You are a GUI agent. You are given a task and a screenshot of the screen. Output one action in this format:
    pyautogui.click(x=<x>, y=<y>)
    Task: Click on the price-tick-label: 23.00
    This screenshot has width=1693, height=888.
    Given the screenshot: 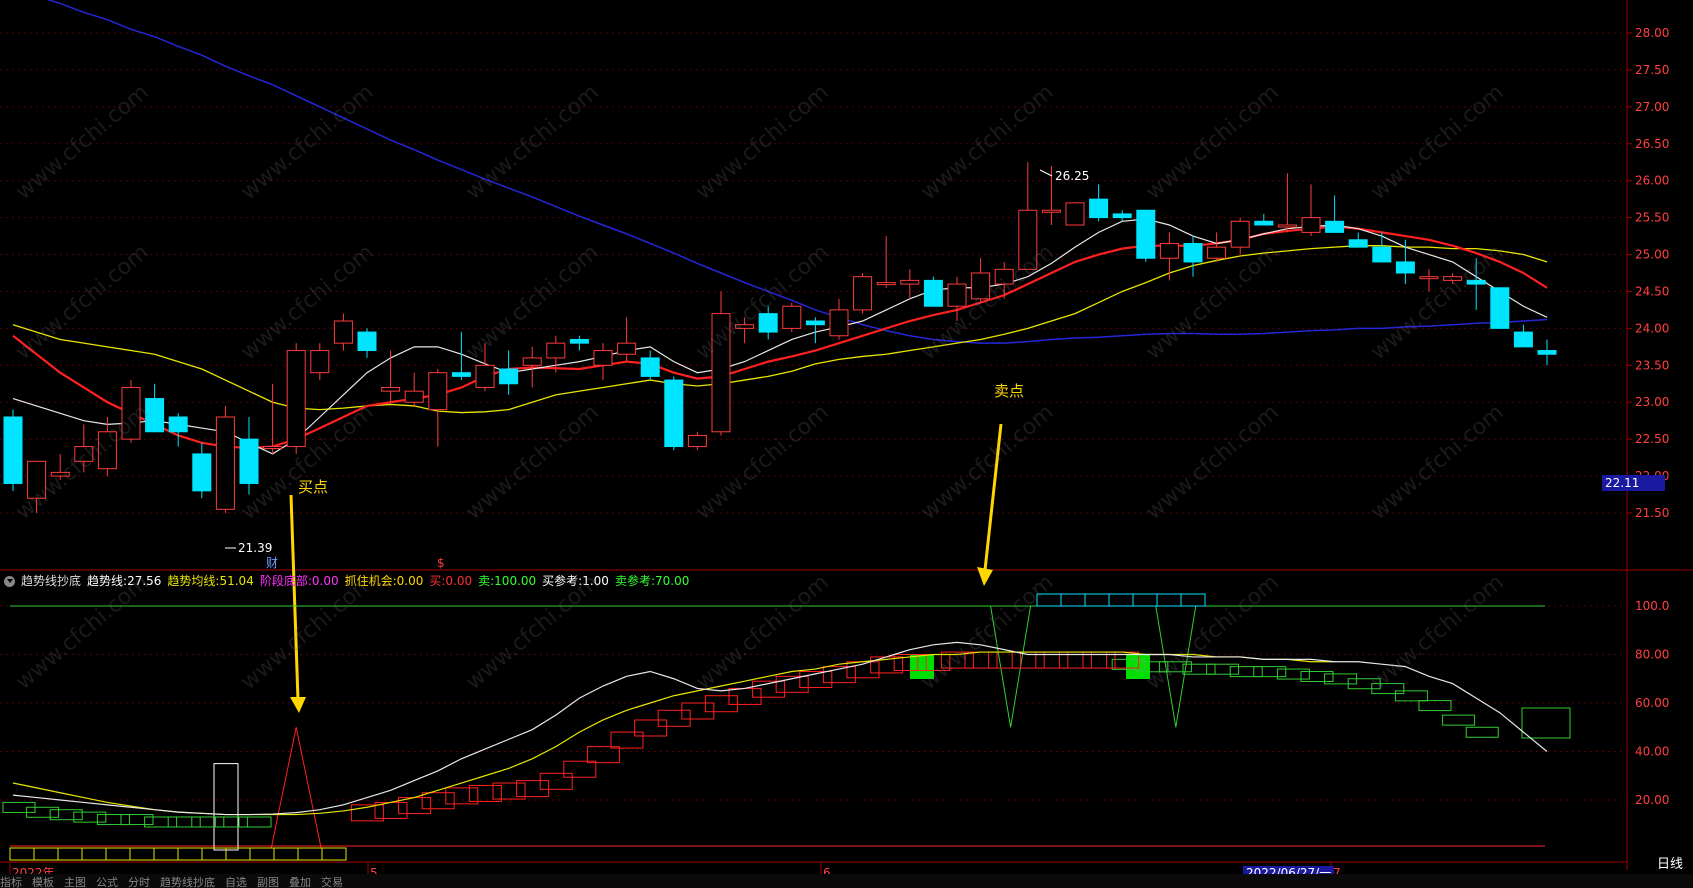 What is the action you would take?
    pyautogui.click(x=1652, y=402)
    